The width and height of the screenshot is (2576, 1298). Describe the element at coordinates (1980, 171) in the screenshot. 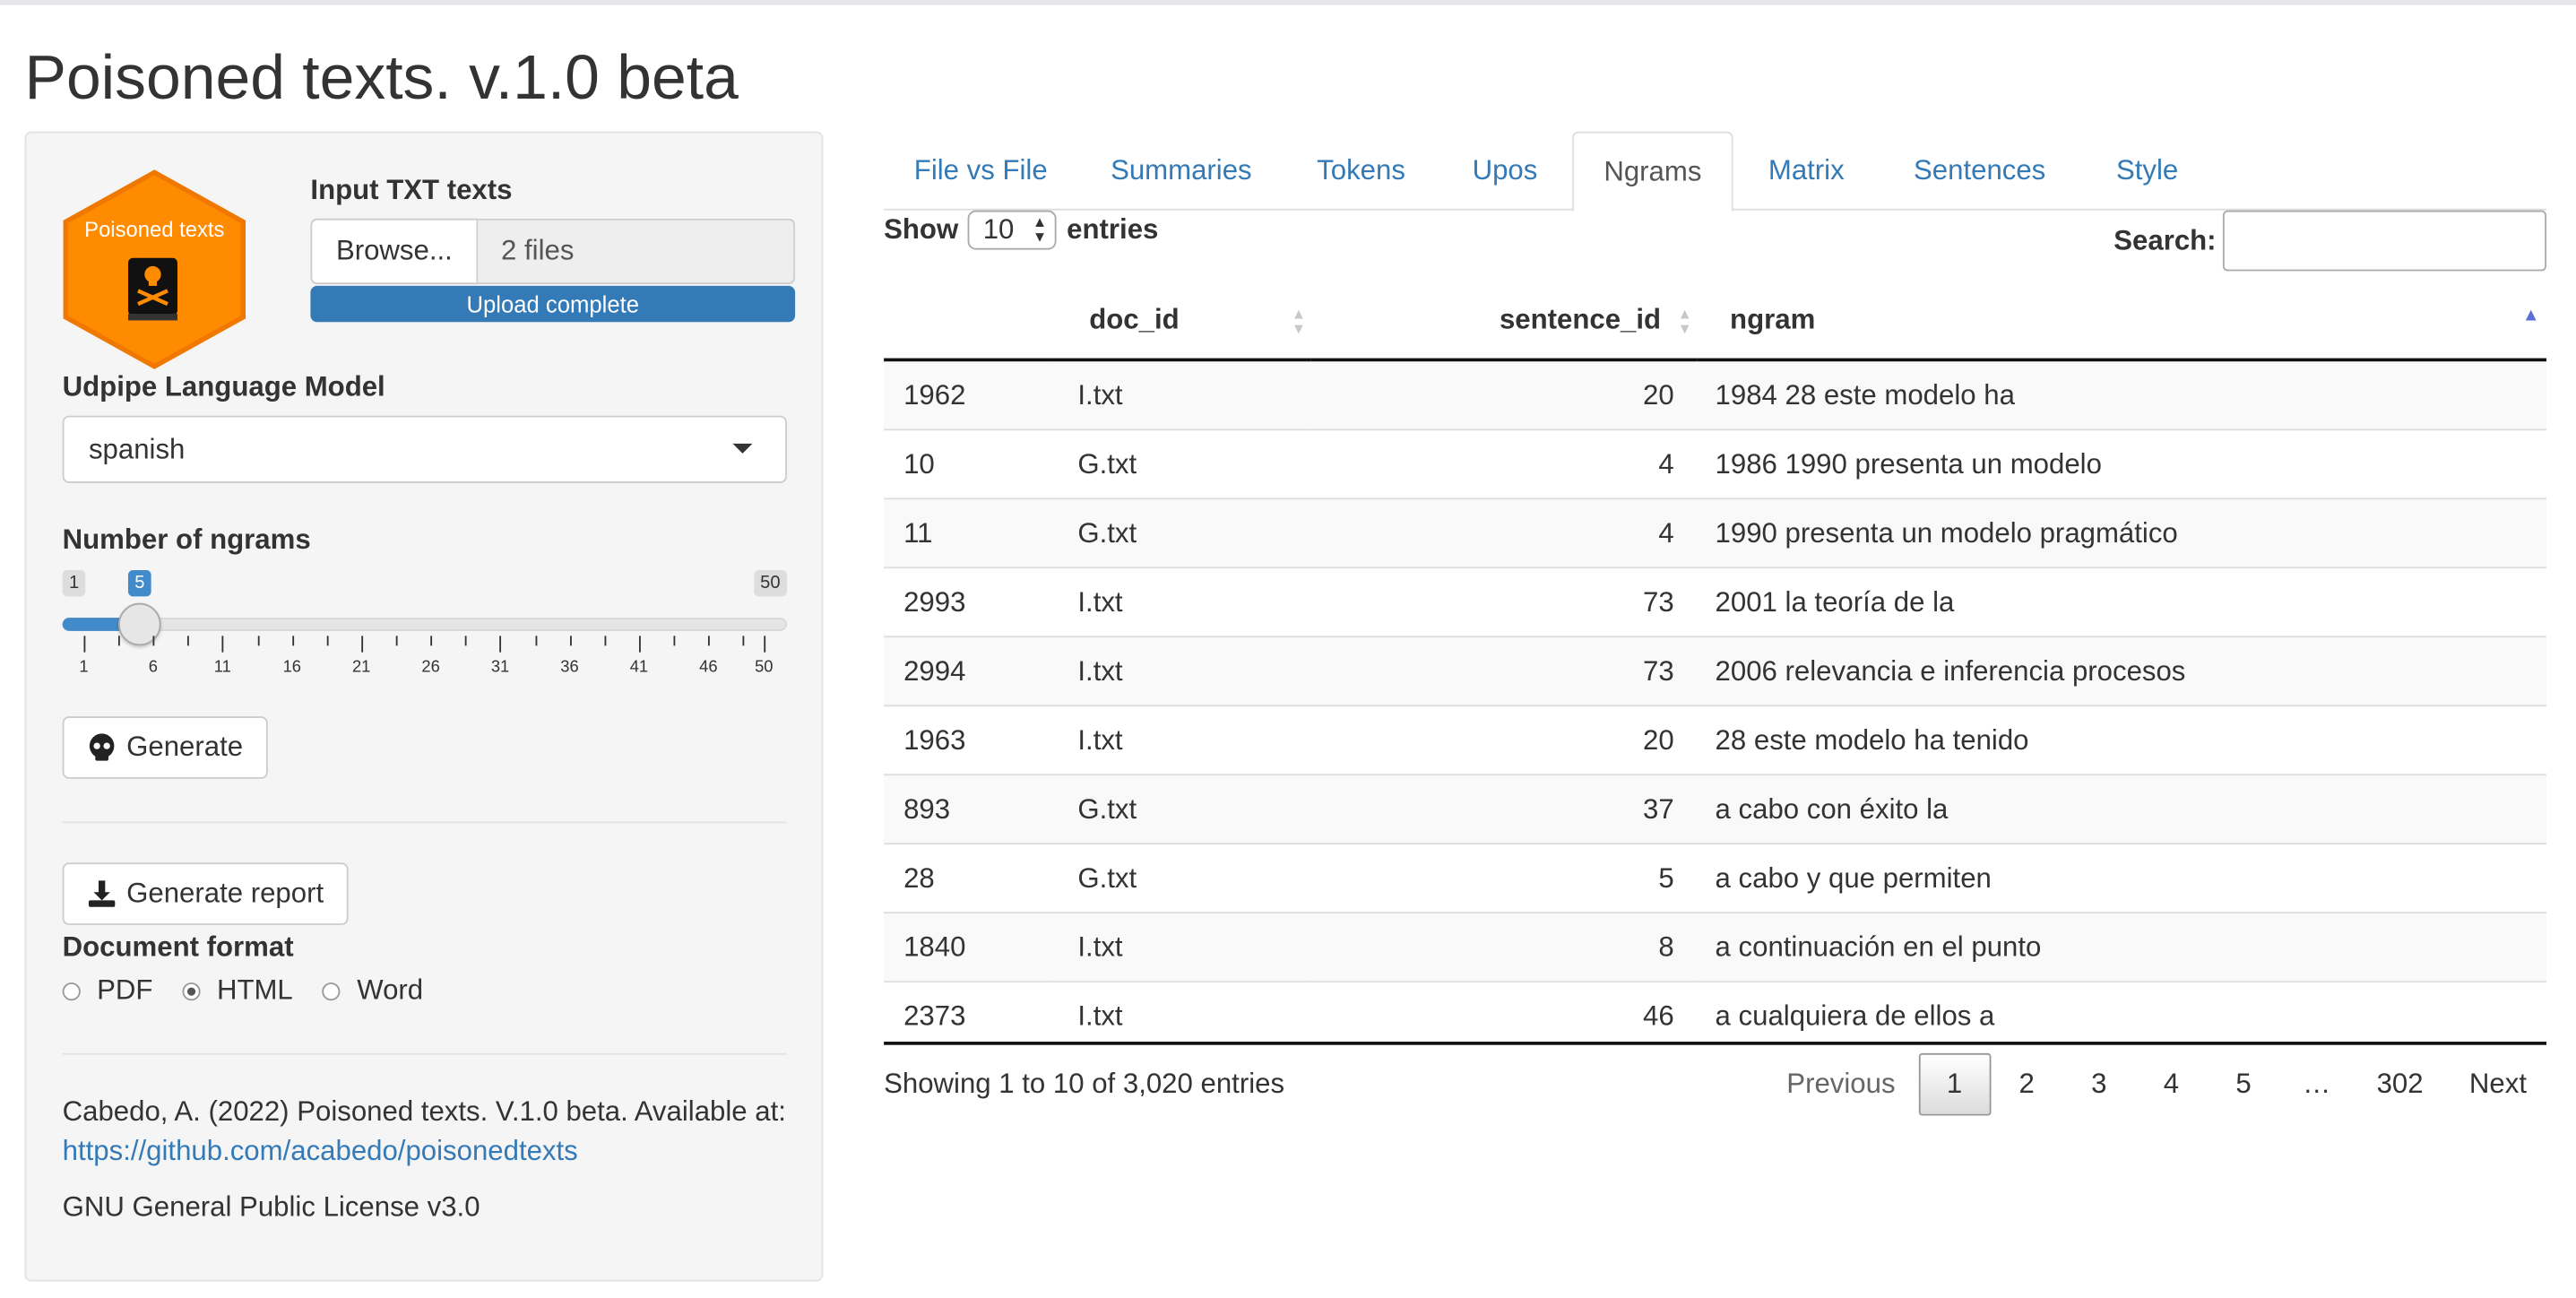

I see `tab-sentences: Sentences` at that location.